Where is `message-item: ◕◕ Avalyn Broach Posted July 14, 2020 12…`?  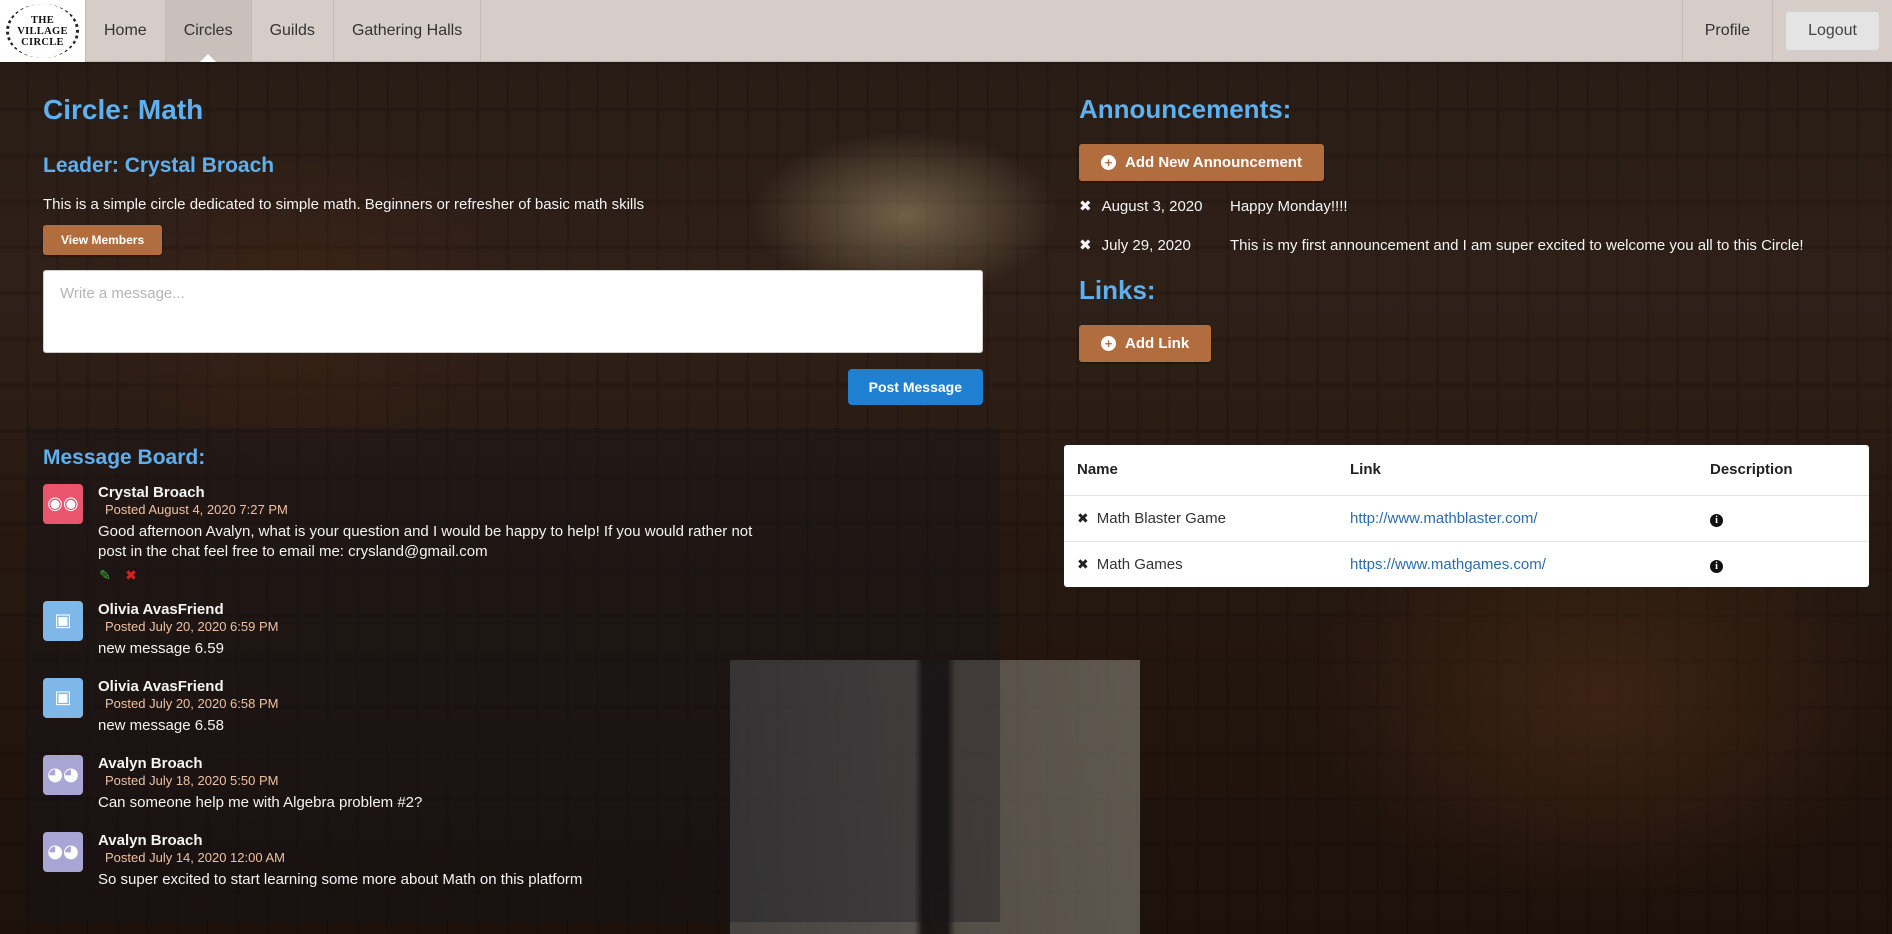
message-item: ◕◕ Avalyn Broach Posted July 14, 2020 12… is located at coordinates (514, 861).